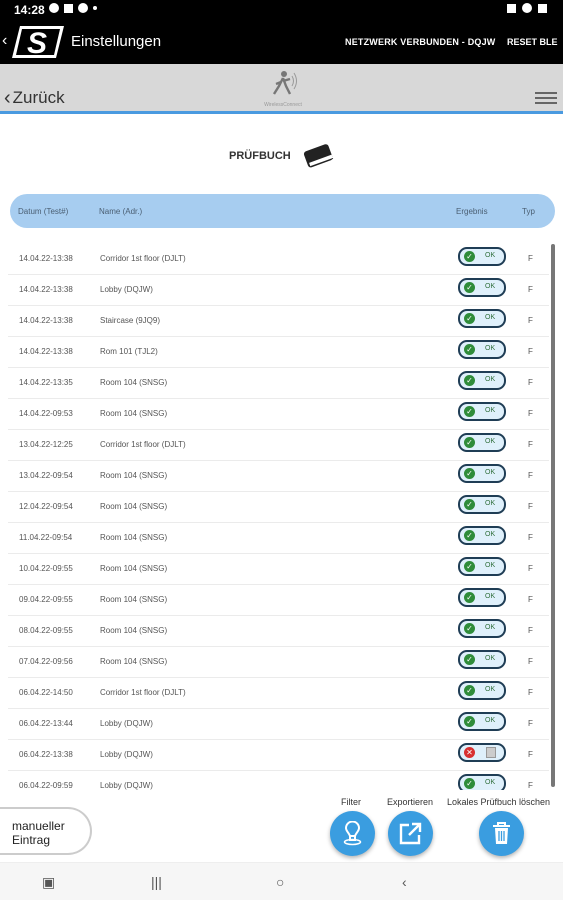  I want to click on table-row: 08.04.22-09:55 Room 104 (SNSG) ✓ OK F, so click(278, 631).